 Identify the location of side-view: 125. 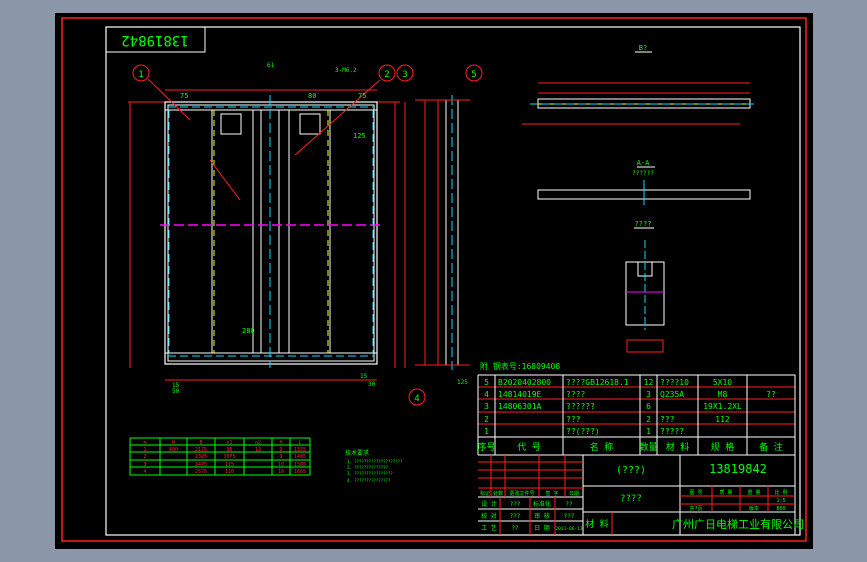
(442, 240).